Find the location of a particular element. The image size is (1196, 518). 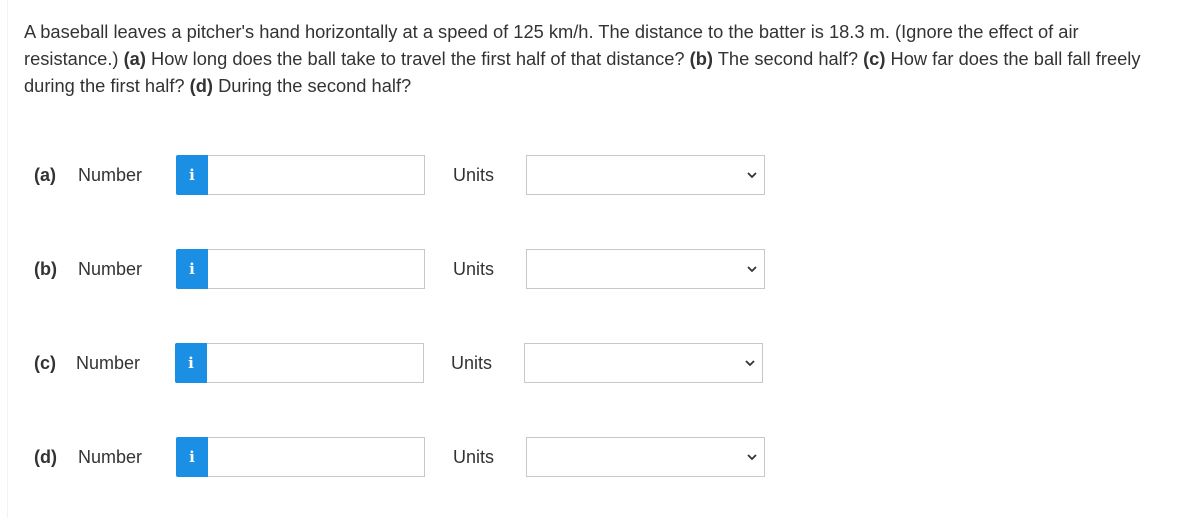

answer-row-d: (d) Number i Units is located at coordinates (598, 458).